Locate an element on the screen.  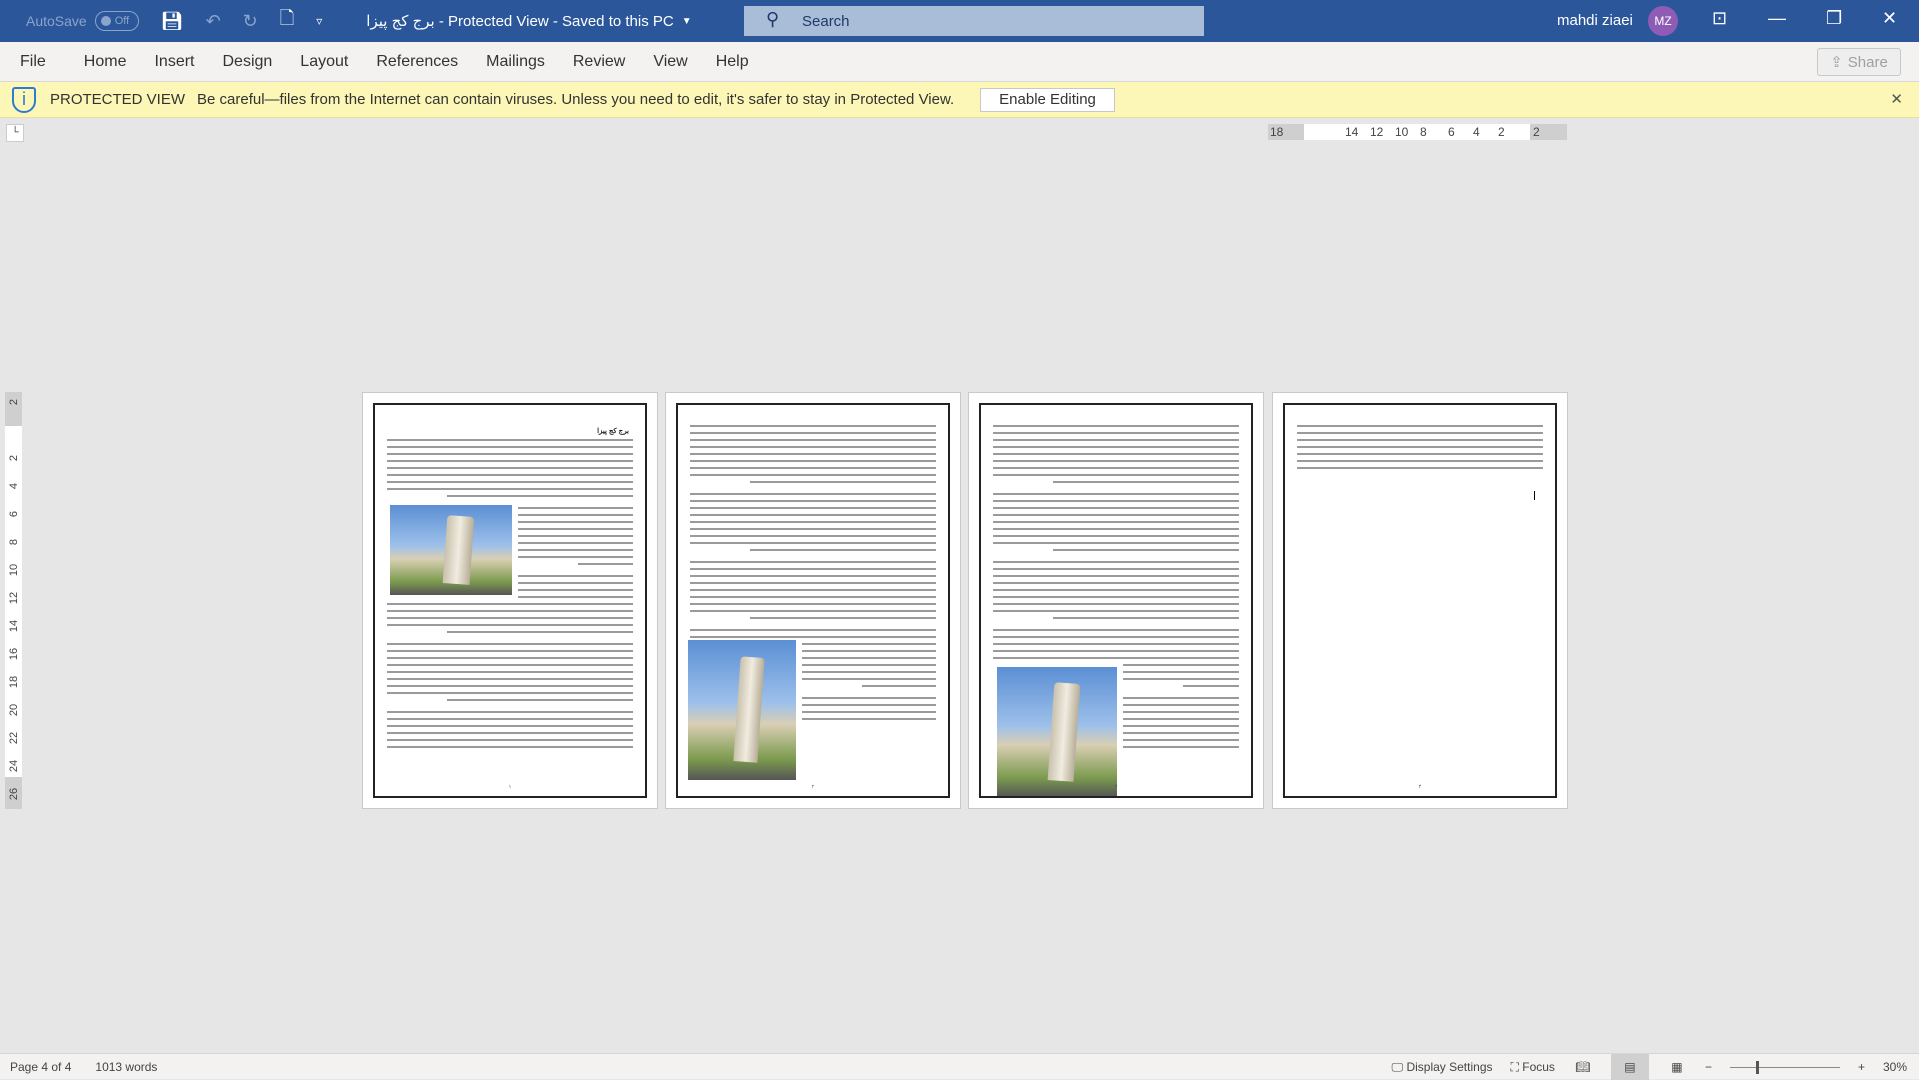
text-cursor is located at coordinates (1534, 495).